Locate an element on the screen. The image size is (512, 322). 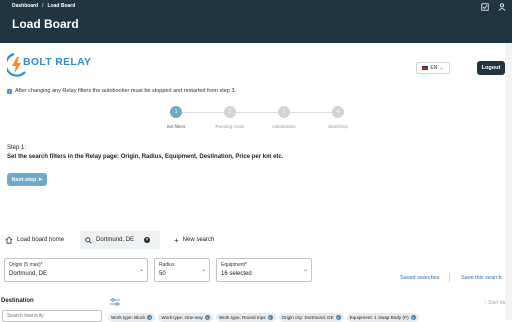
step-4-label: Start/Stop is located at coordinates (337, 126).